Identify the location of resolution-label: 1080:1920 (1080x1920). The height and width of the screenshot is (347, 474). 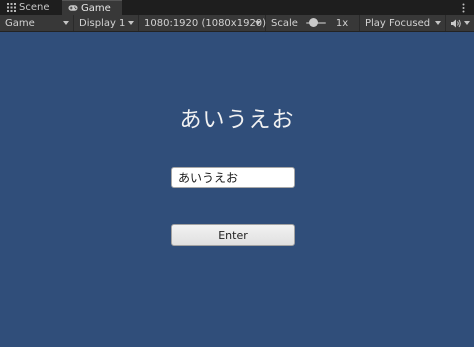
(205, 23).